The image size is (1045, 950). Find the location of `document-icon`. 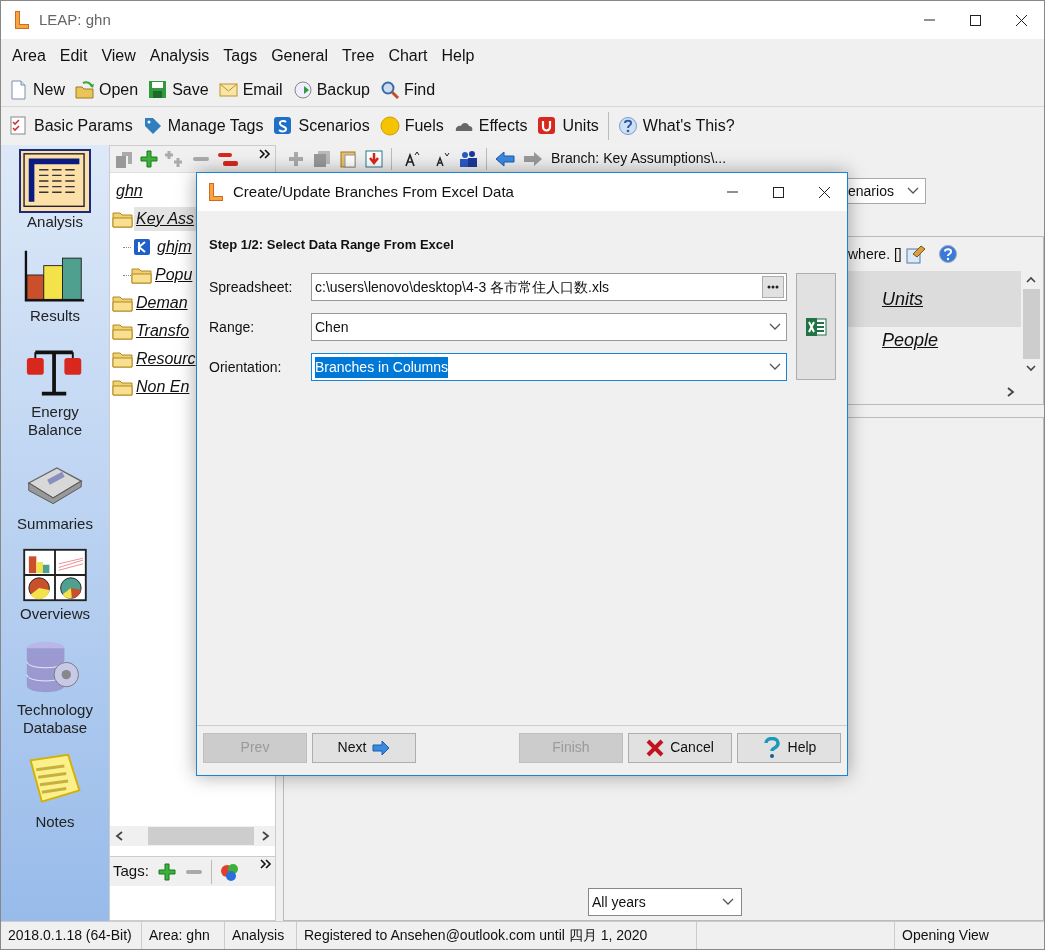

document-icon is located at coordinates (19, 89).